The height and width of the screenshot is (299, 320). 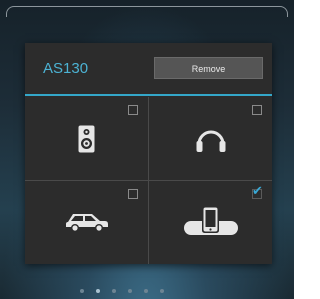 What do you see at coordinates (66, 68) in the screenshot?
I see `dialog-title: AS130` at bounding box center [66, 68].